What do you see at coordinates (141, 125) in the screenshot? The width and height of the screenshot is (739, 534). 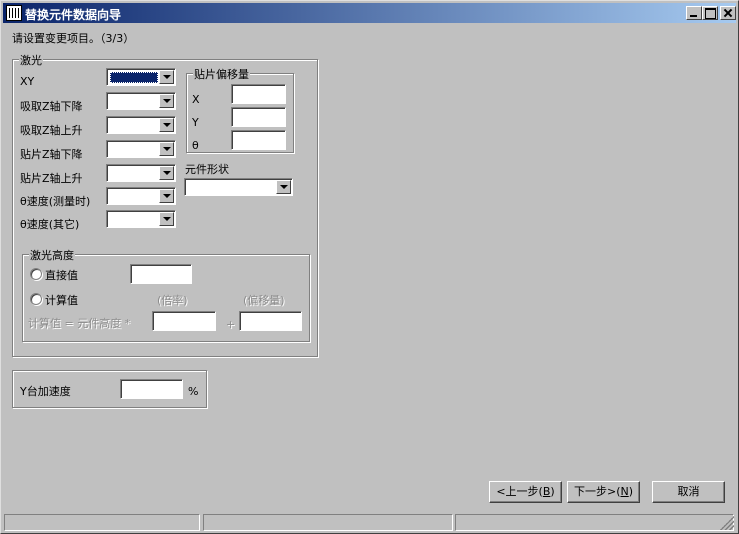 I see `pick-z-up-combo` at bounding box center [141, 125].